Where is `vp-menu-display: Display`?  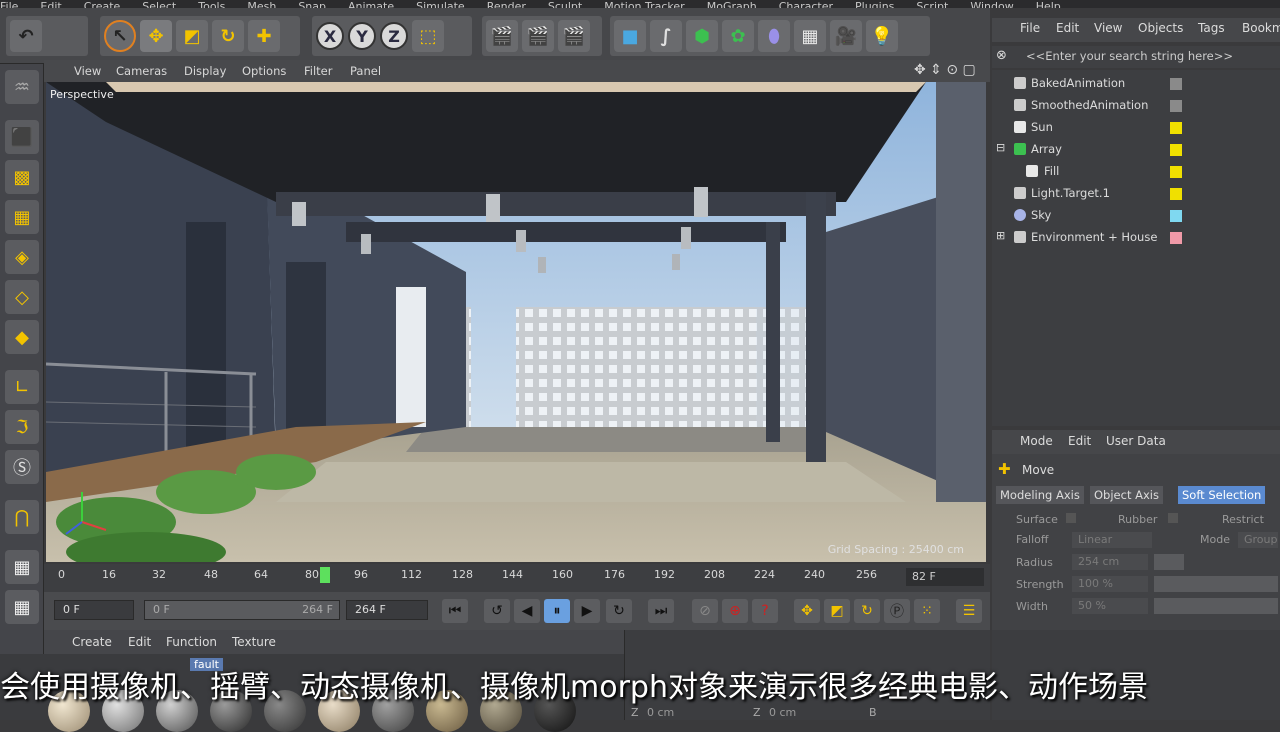 vp-menu-display: Display is located at coordinates (205, 71).